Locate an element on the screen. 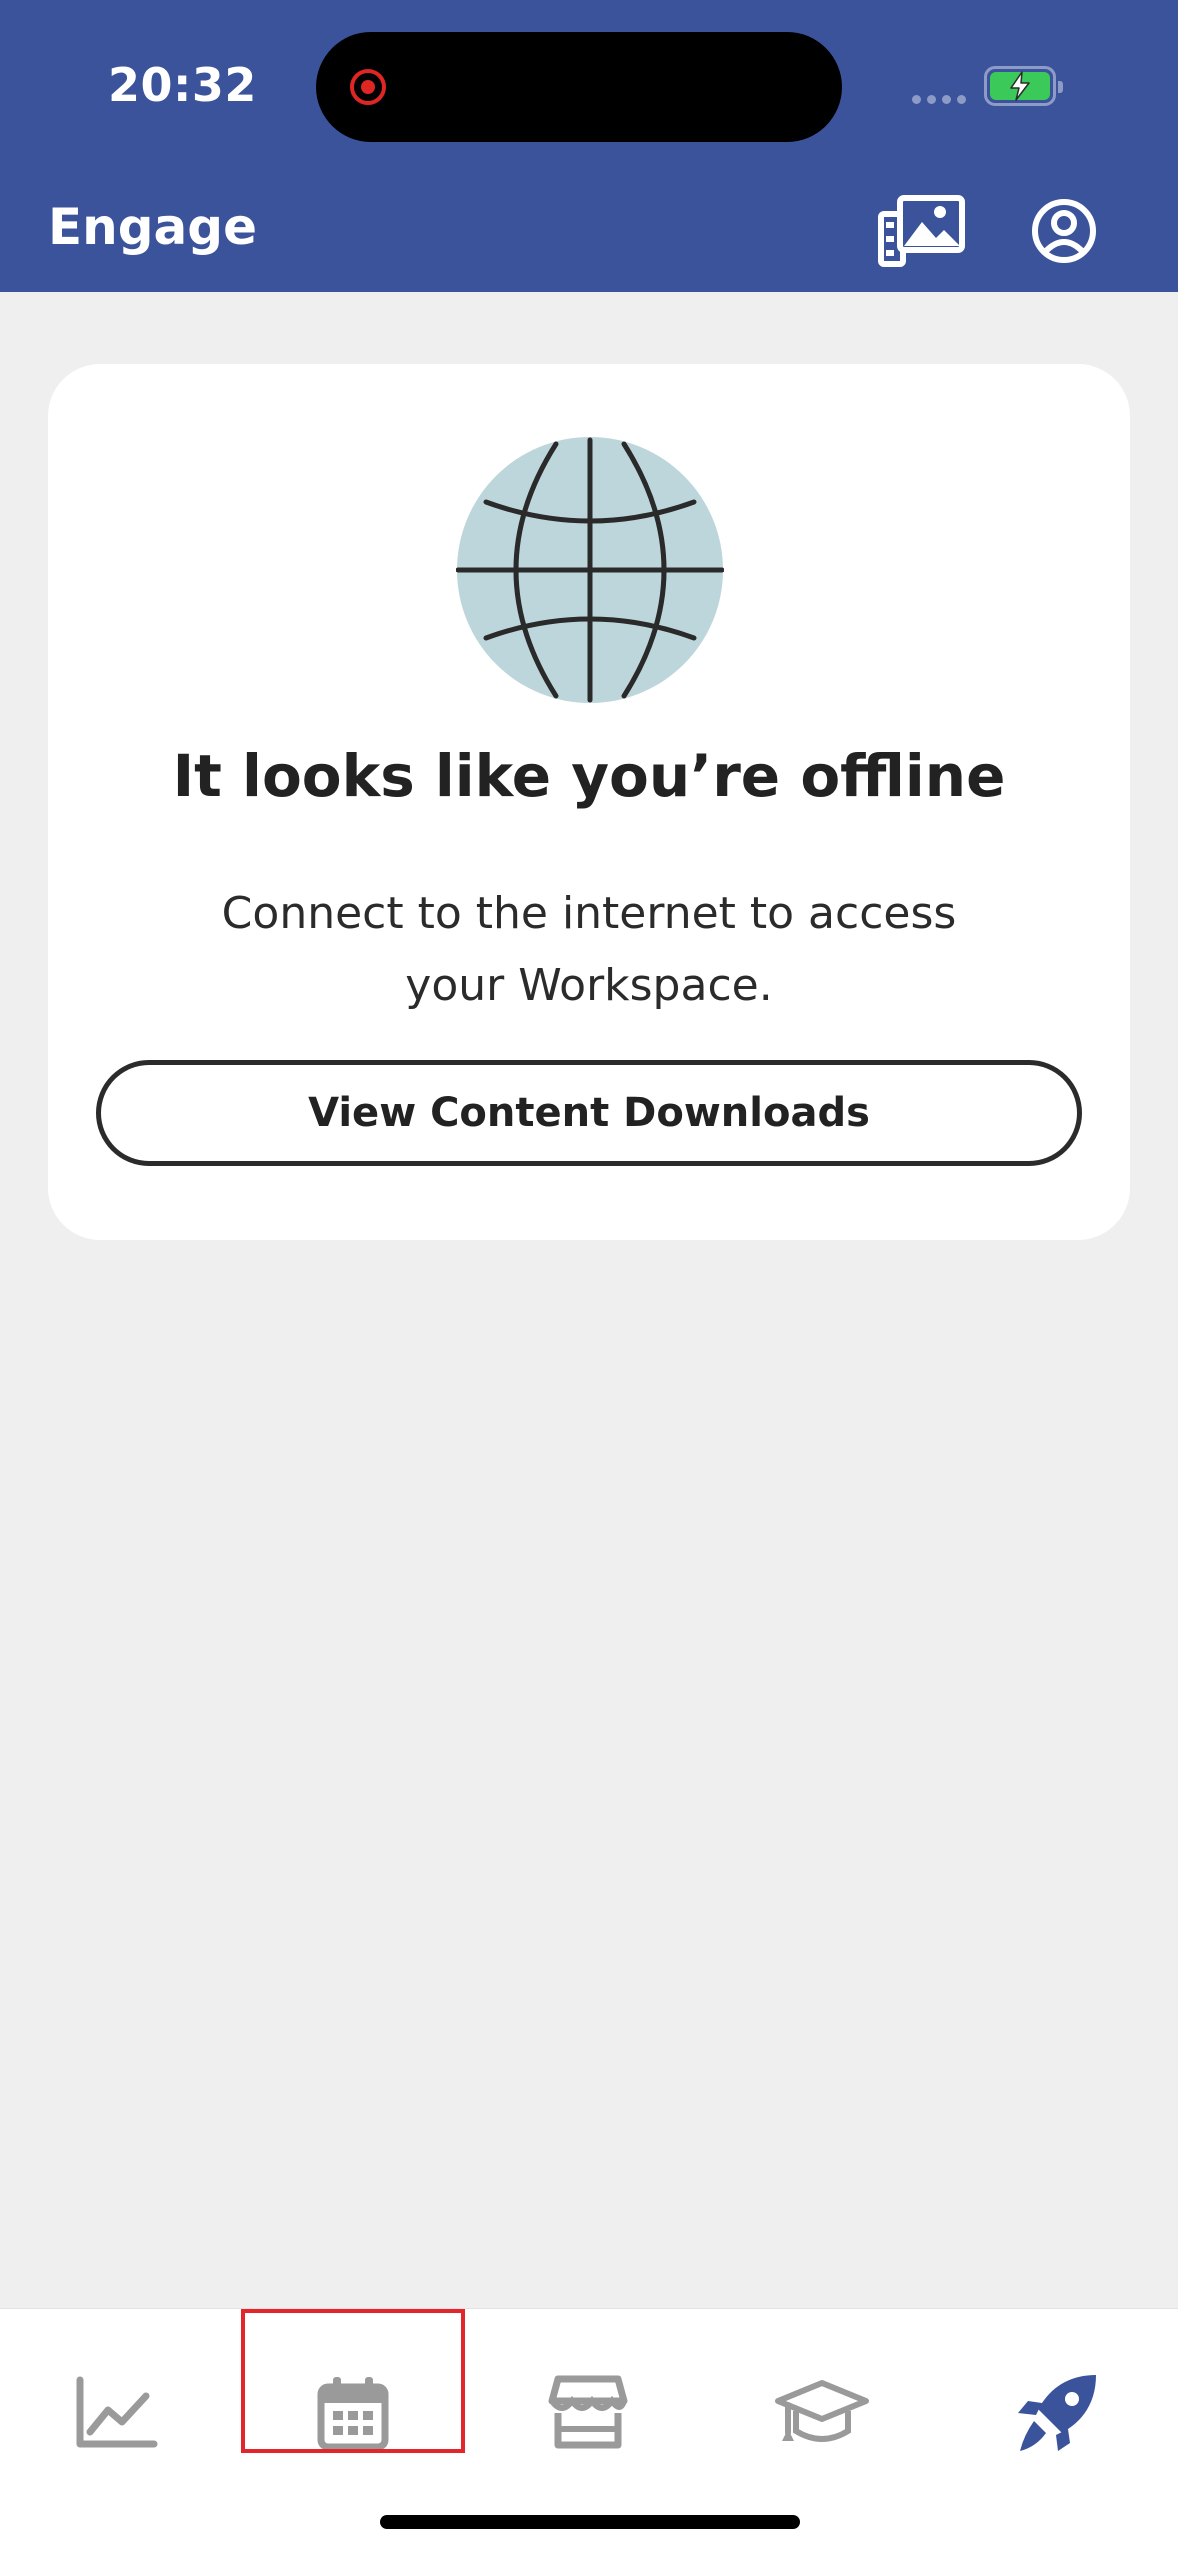  home-indicator is located at coordinates (590, 2522).